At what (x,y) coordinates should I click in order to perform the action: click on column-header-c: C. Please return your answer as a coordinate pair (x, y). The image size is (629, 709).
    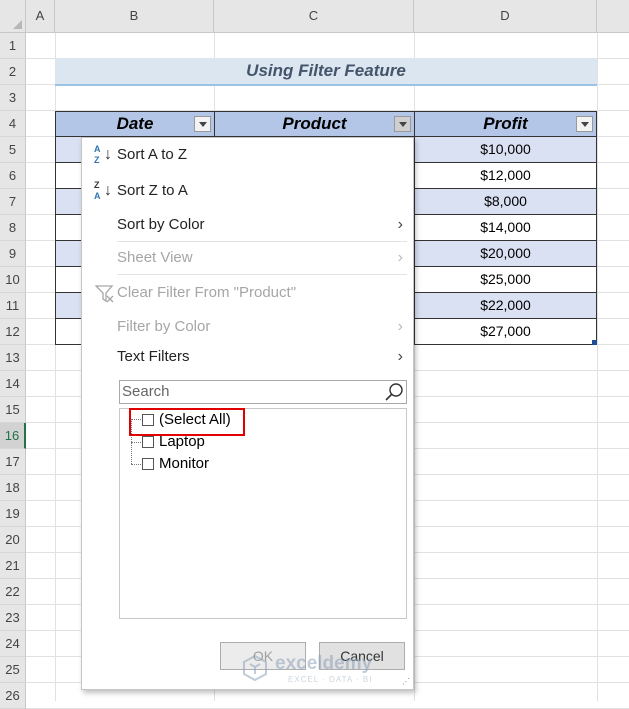
    Looking at the image, I should click on (314, 16).